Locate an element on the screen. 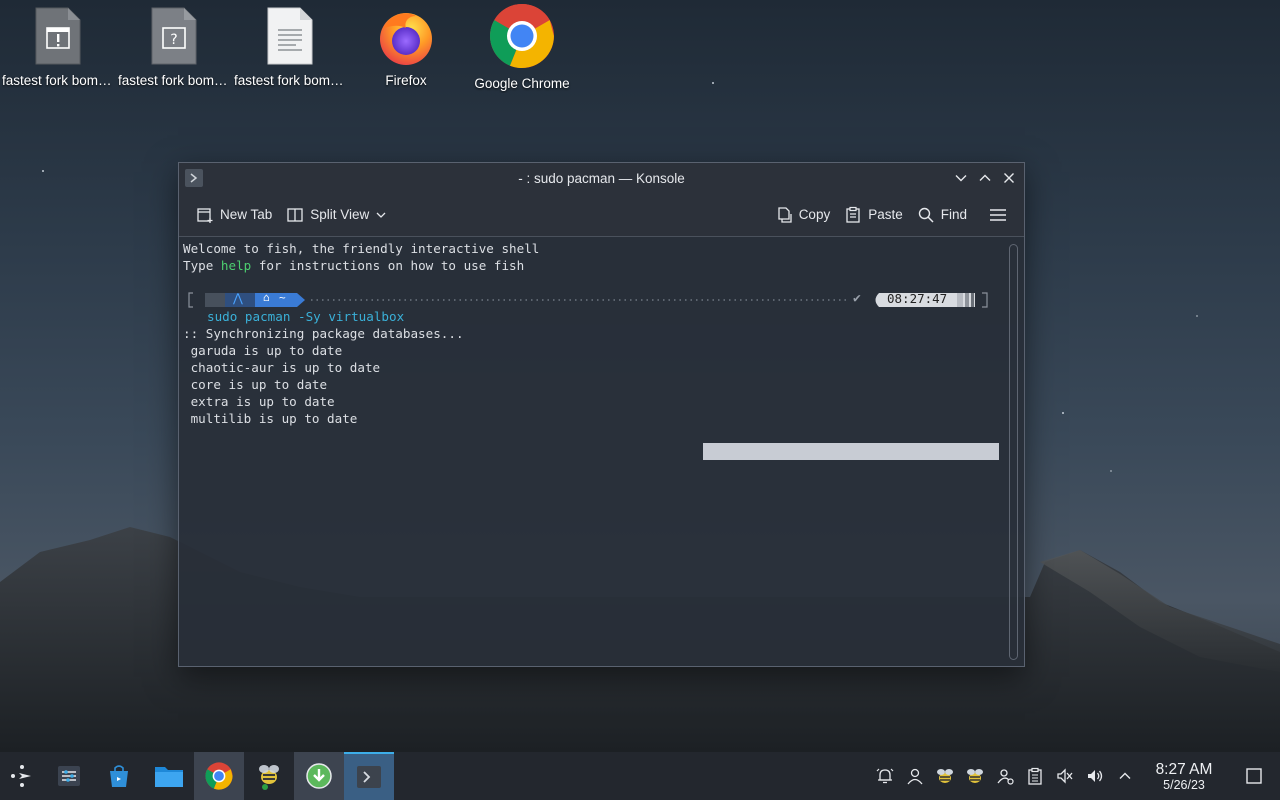  tray-volume is located at coordinates (1095, 776).